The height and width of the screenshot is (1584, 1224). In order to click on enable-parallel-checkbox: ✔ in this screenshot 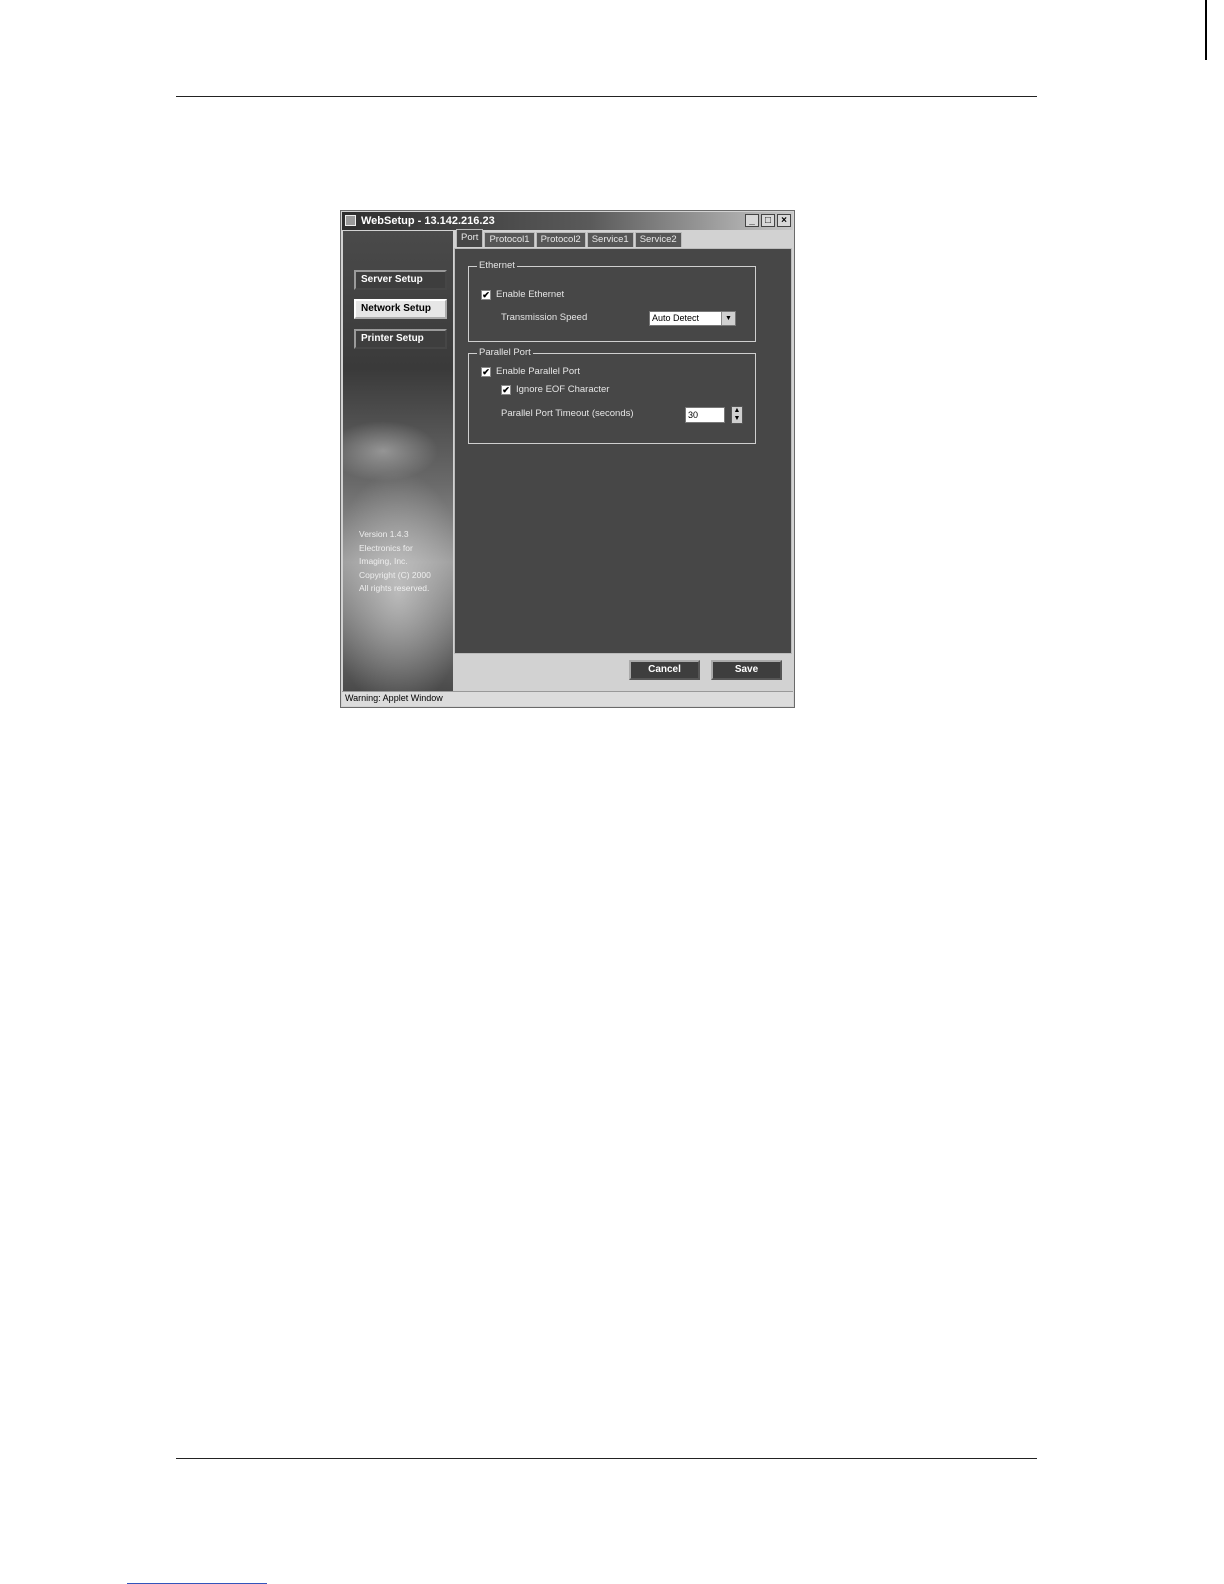, I will do `click(486, 371)`.